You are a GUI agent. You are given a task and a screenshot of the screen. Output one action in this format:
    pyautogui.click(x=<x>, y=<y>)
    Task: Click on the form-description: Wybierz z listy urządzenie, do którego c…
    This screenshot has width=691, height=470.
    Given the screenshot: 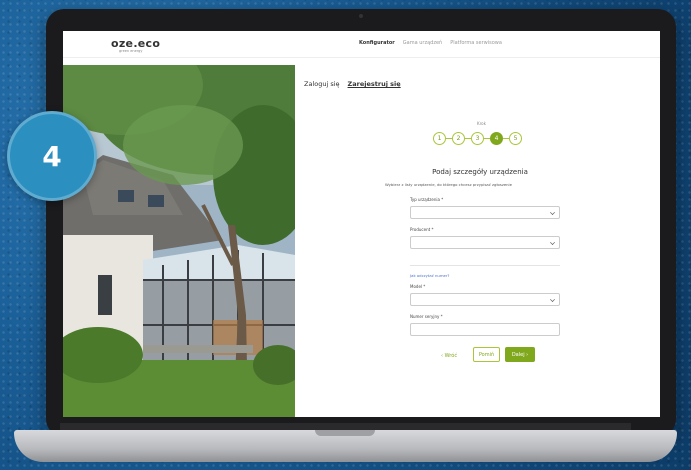 What is the action you would take?
    pyautogui.click(x=448, y=184)
    